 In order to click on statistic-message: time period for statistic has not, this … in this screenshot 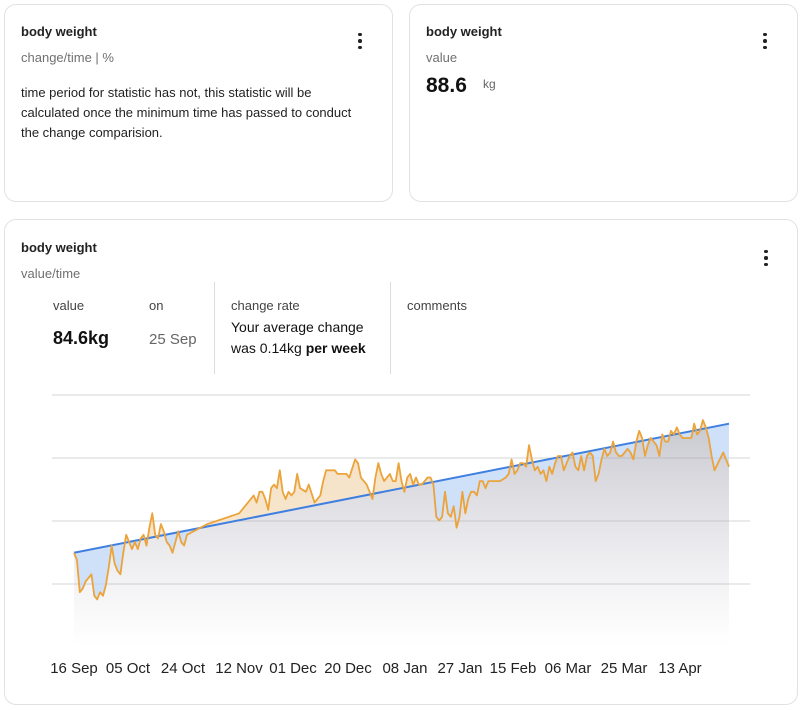, I will do `click(186, 112)`.